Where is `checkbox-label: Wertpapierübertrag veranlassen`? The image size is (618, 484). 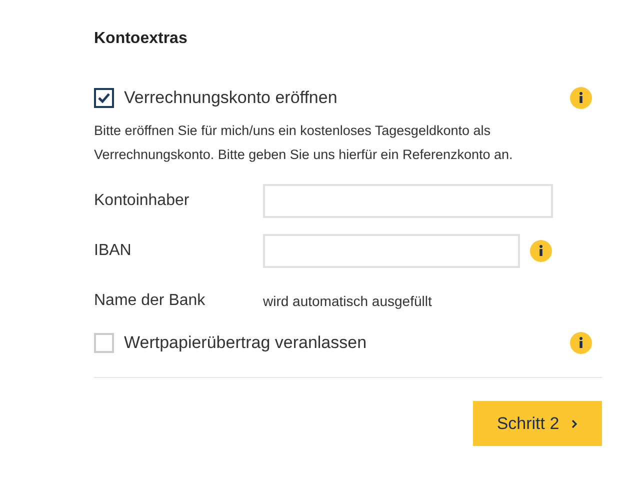
checkbox-label: Wertpapierübertrag veranlassen is located at coordinates (245, 343).